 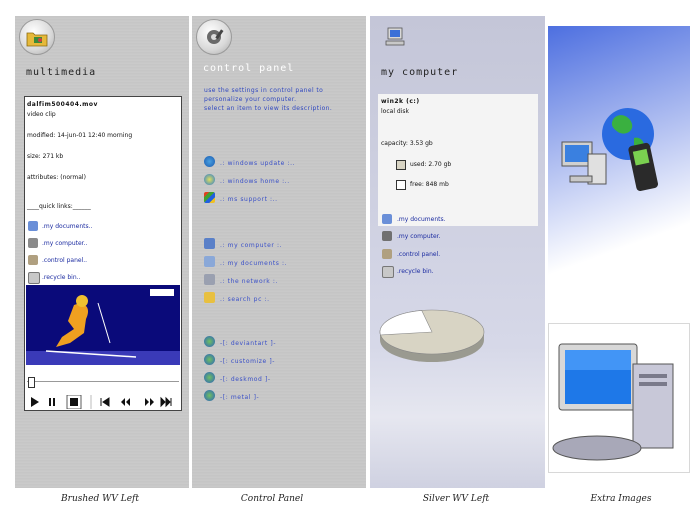 I want to click on link-control-panel: .control panel., so click(x=418, y=254).